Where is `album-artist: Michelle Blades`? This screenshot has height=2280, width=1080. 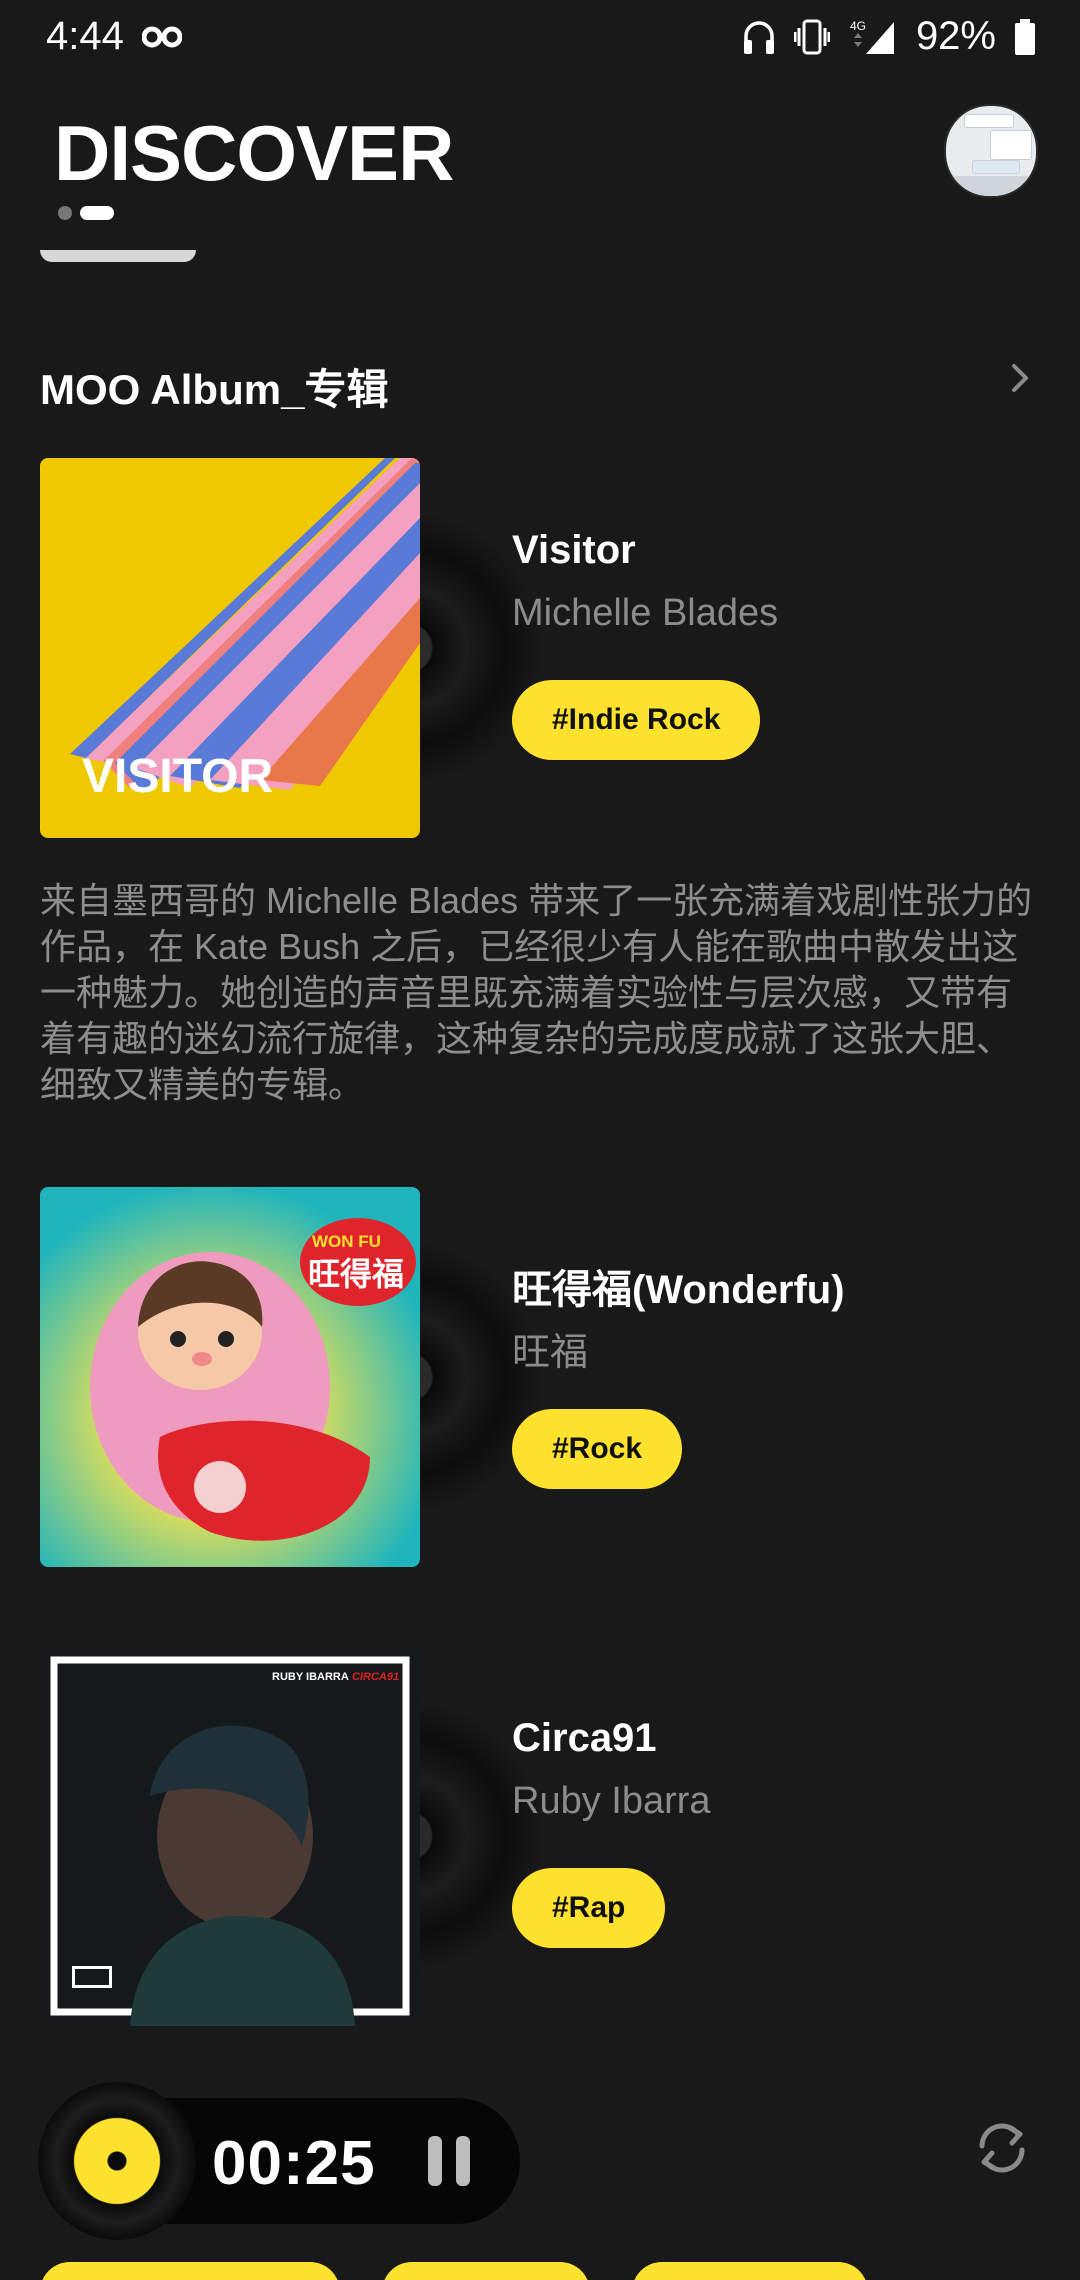 album-artist: Michelle Blades is located at coordinates (645, 613).